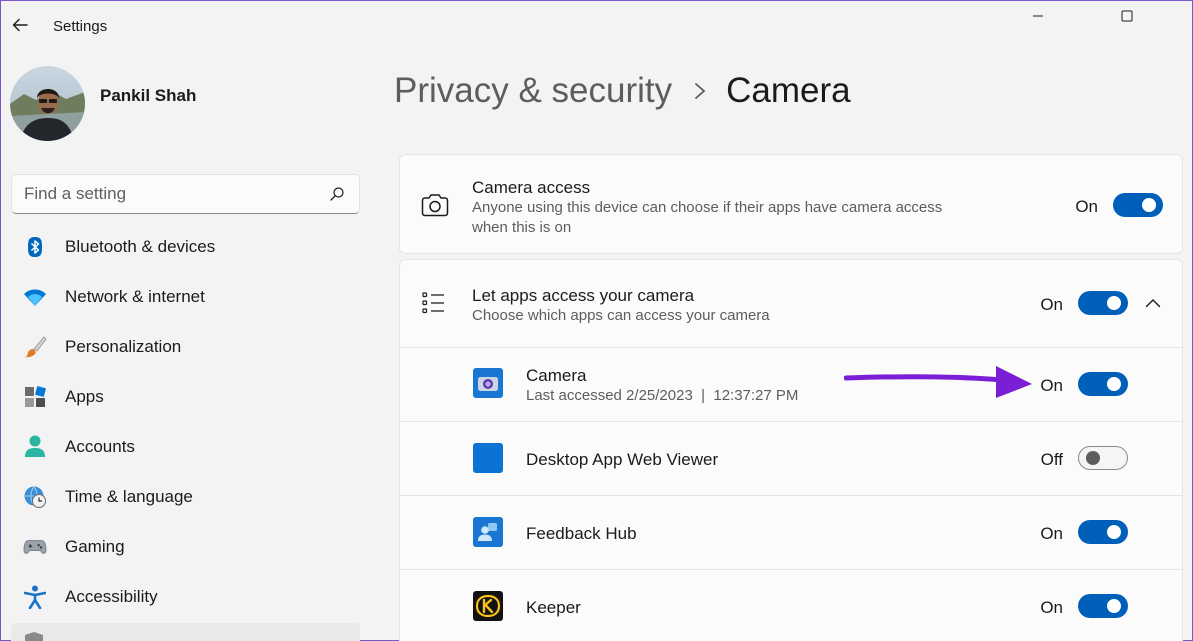  What do you see at coordinates (185, 347) in the screenshot?
I see `sidebar-item-personalization: Personalization` at bounding box center [185, 347].